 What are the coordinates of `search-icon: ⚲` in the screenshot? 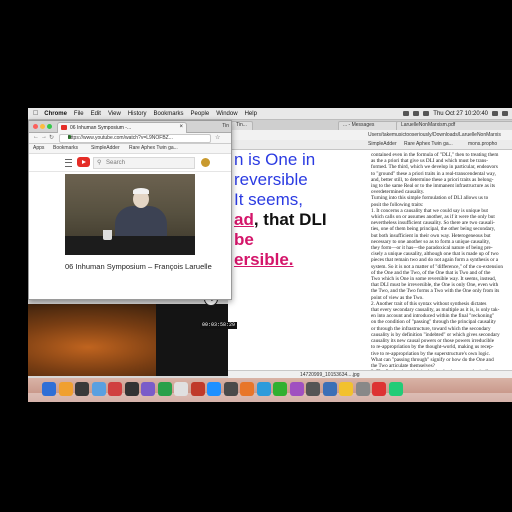 It's located at (99, 163).